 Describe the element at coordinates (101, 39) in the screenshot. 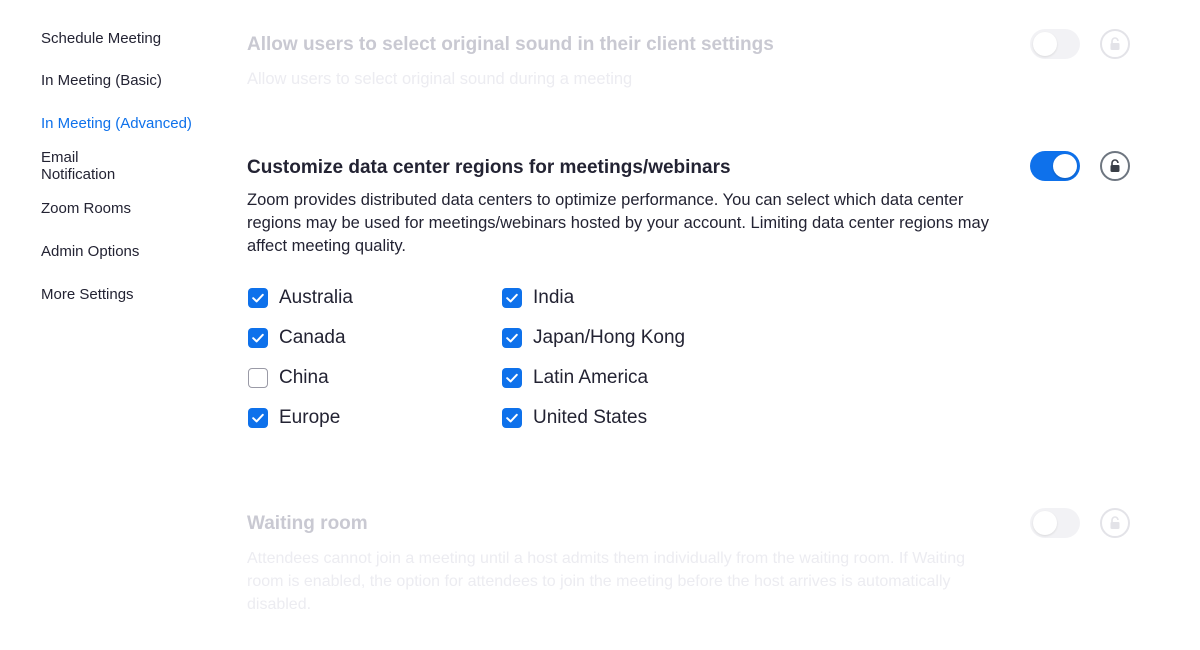

I see `sidebar-item-schedule-meeting: Schedule Meeting` at that location.